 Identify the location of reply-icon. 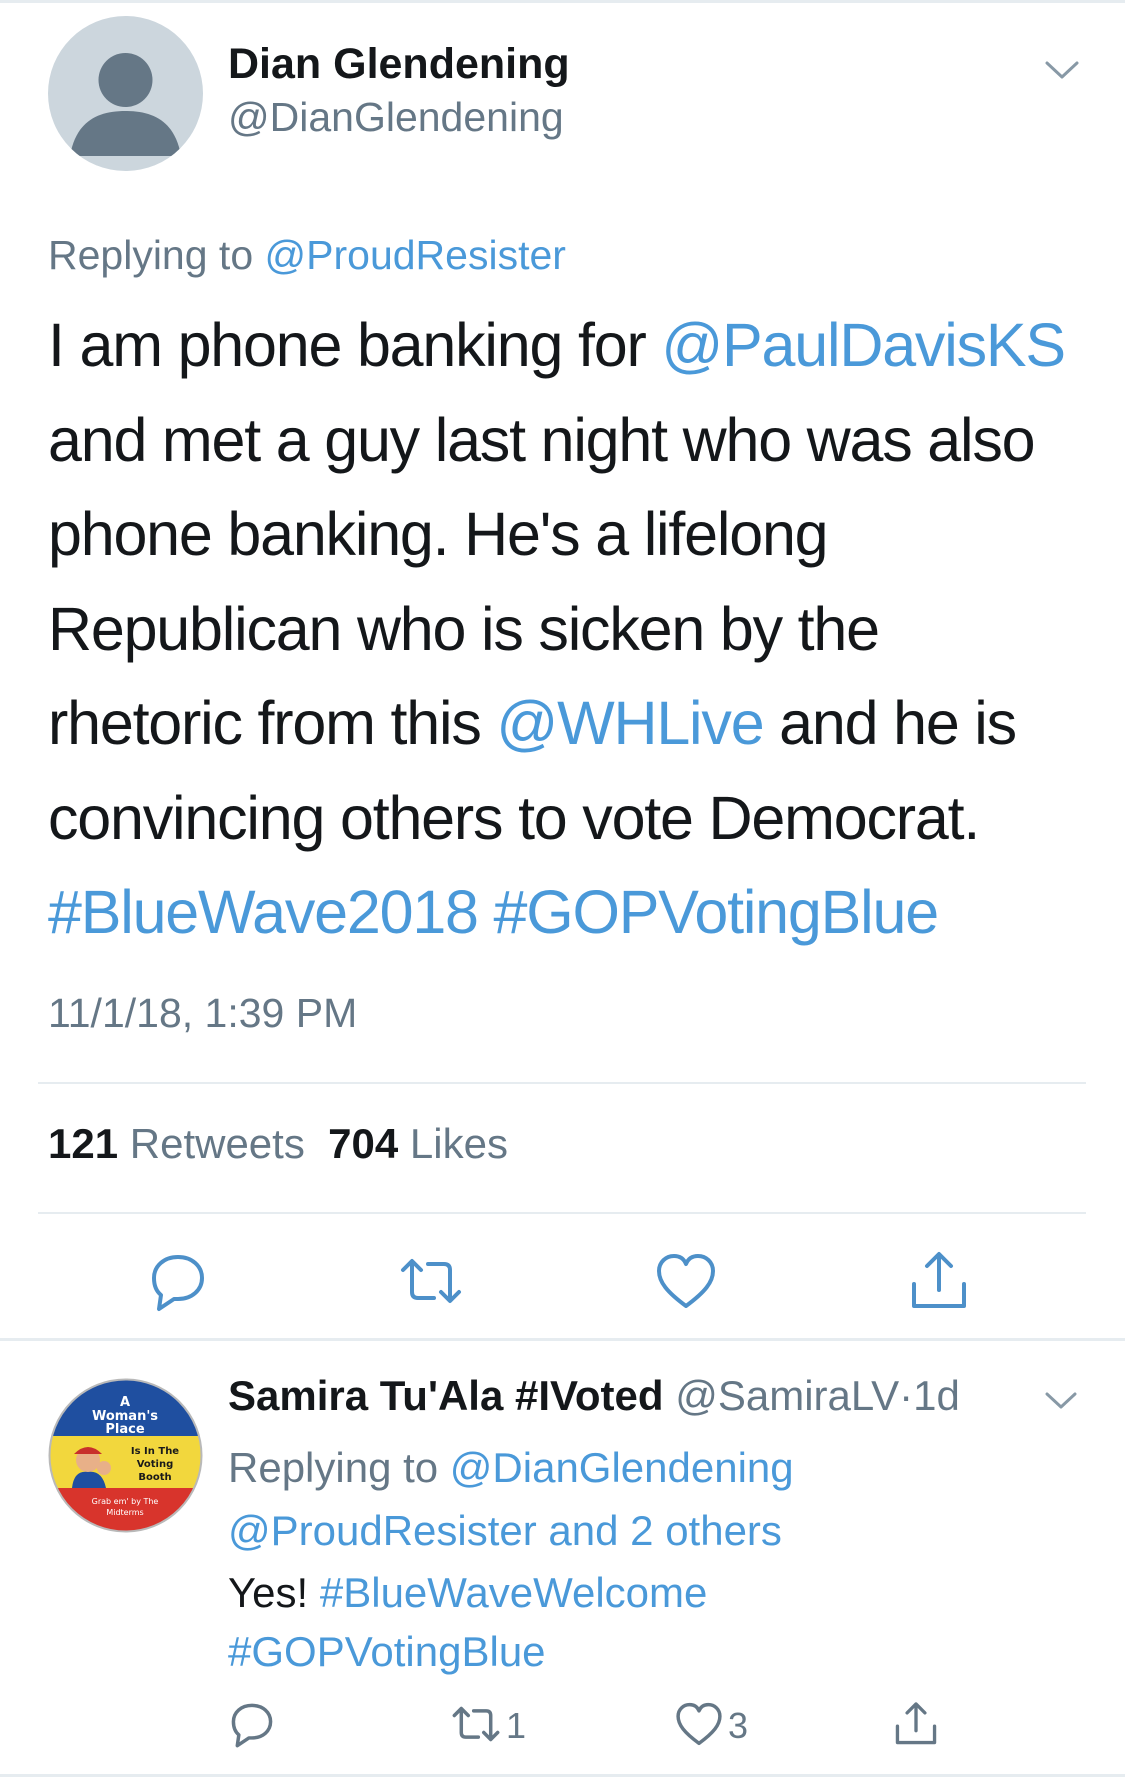
(178, 1281).